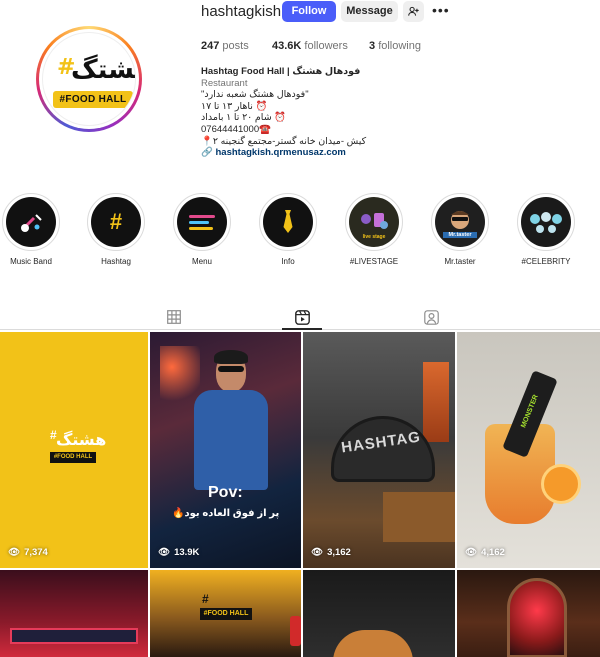  Describe the element at coordinates (231, 357) in the screenshot. I see `dj-hair` at that location.